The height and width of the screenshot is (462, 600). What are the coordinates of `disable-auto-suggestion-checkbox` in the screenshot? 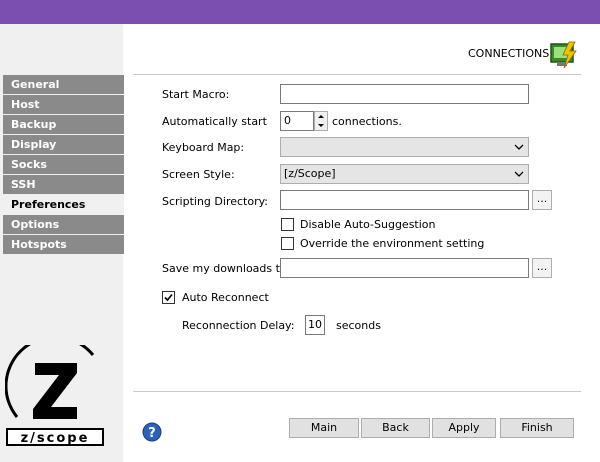 It's located at (287, 224).